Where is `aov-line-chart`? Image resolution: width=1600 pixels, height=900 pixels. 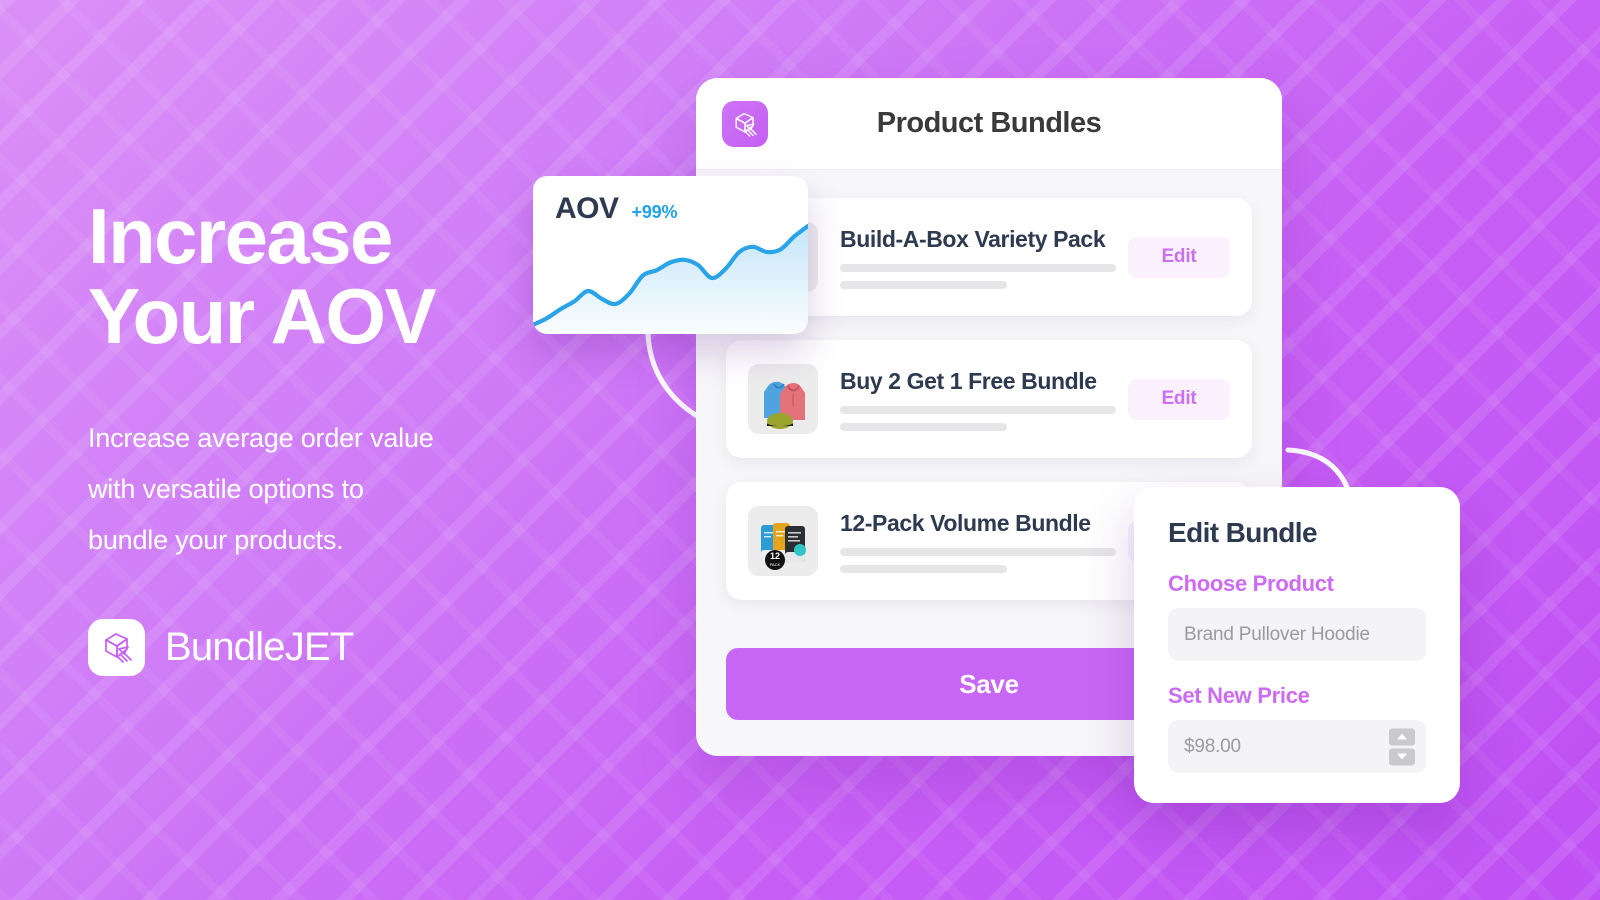 aov-line-chart is located at coordinates (670, 278).